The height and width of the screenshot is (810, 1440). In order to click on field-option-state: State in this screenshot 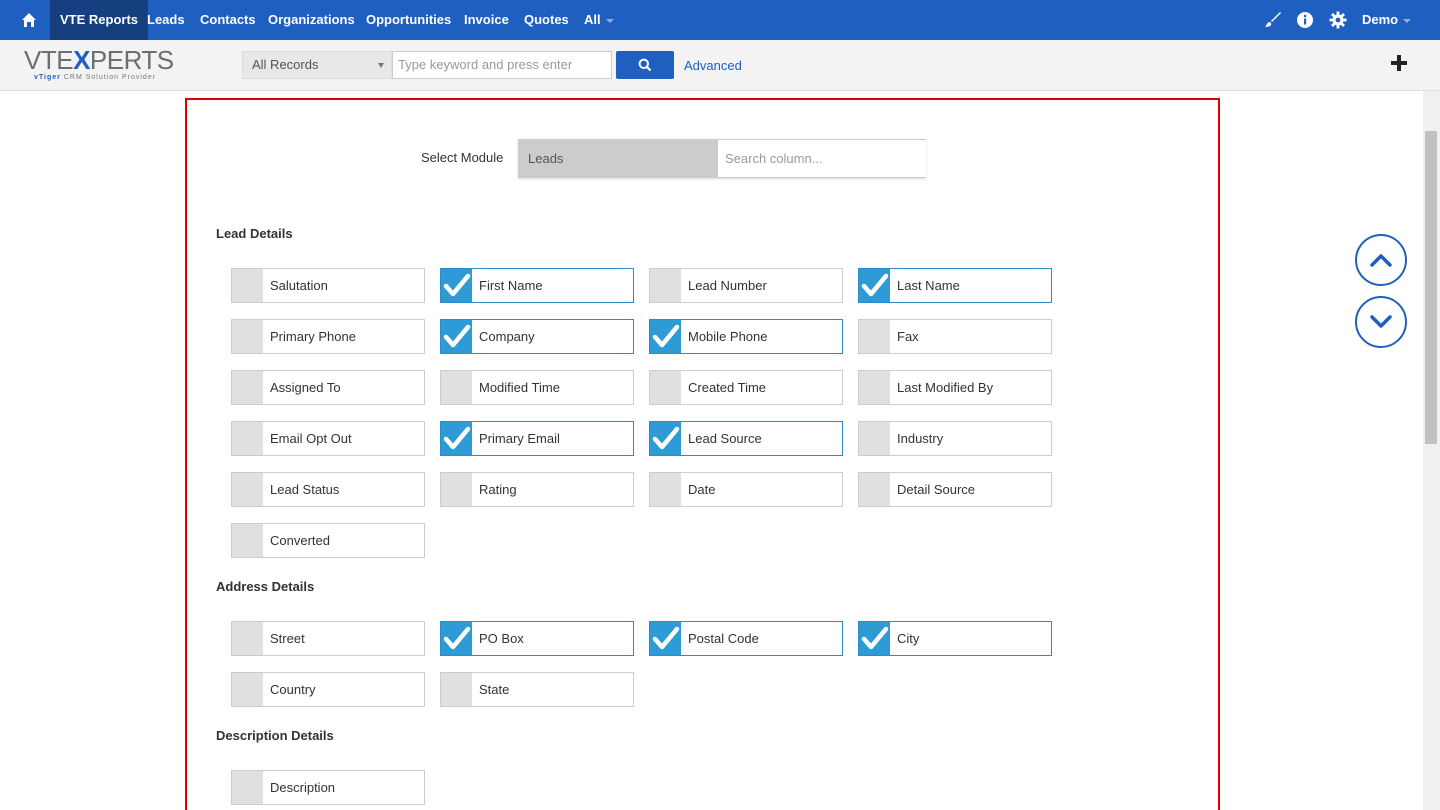, I will do `click(537, 689)`.